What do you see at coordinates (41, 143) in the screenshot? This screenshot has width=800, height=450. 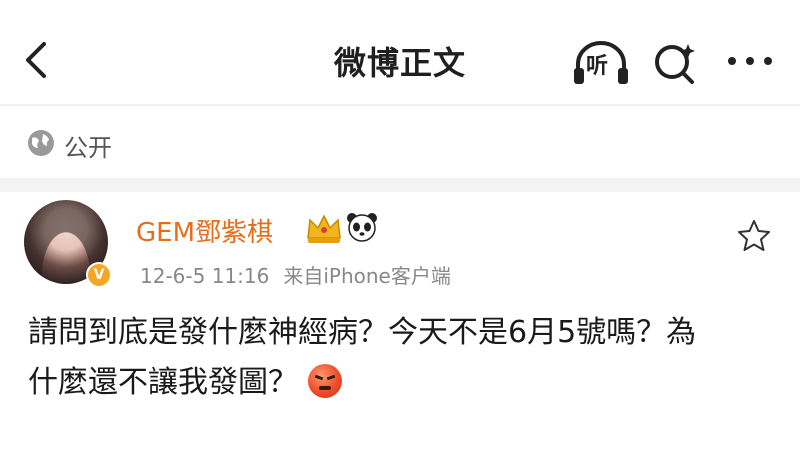 I see `globe-icon` at bounding box center [41, 143].